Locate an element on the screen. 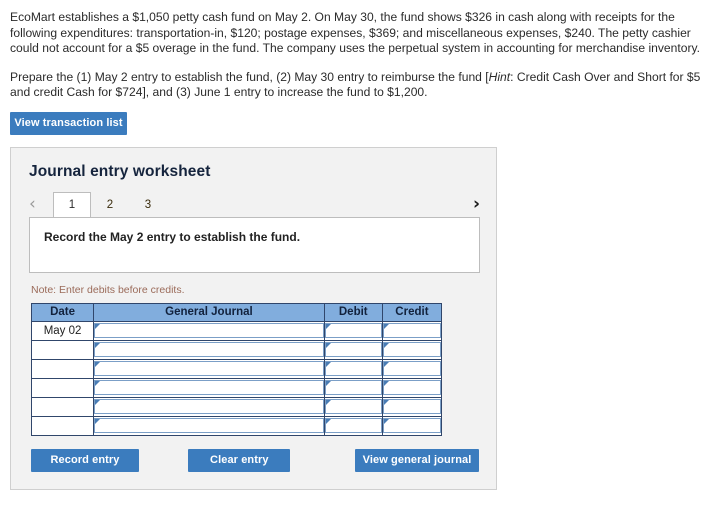 This screenshot has height=528, width=726. tab-1: 1 is located at coordinates (72, 204).